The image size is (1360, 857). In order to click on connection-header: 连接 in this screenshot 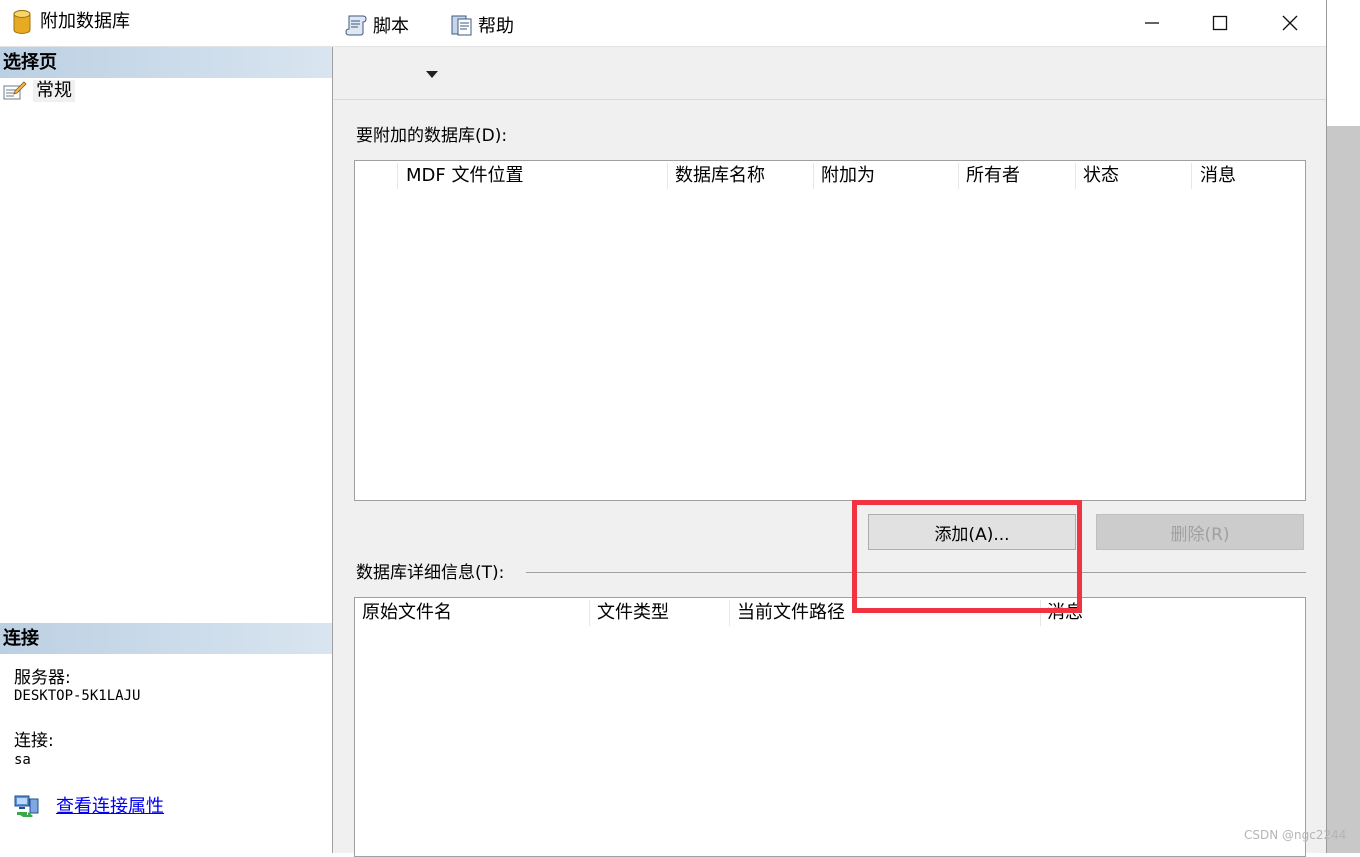, I will do `click(166, 638)`.